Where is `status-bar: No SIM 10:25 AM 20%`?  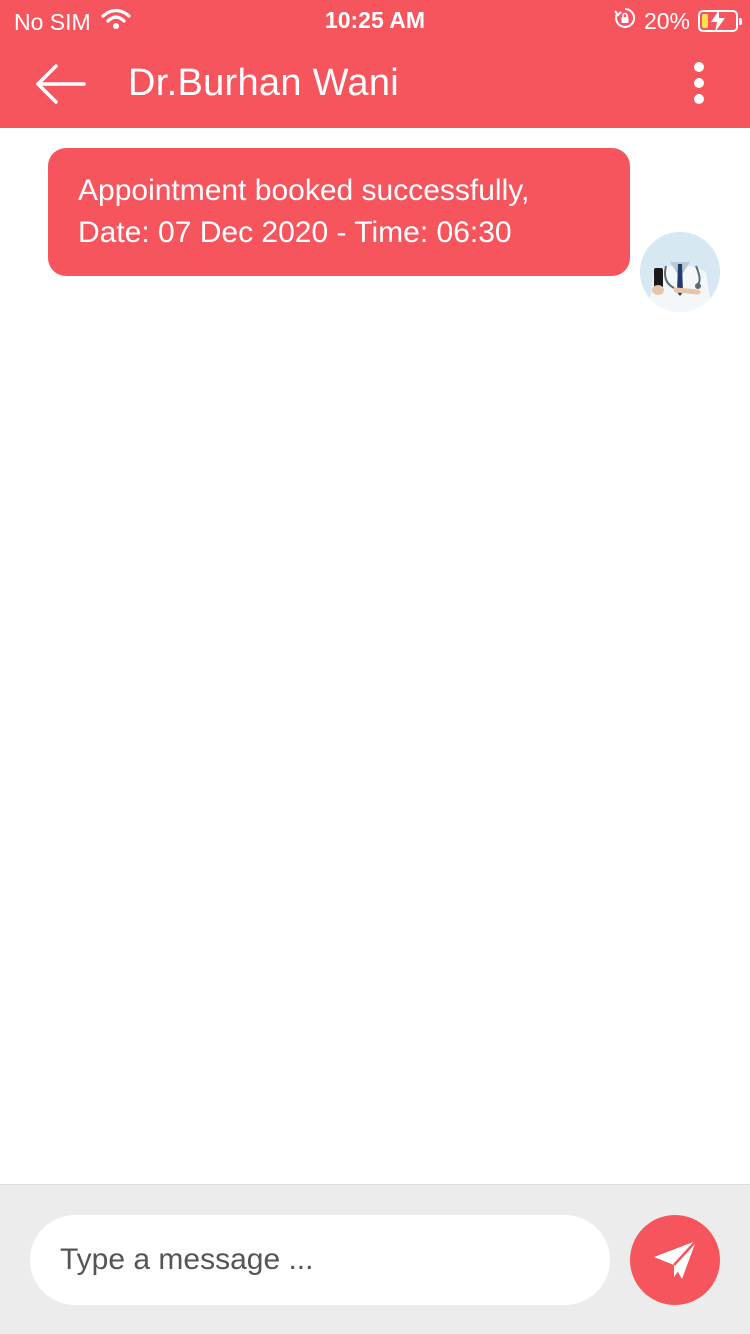 status-bar: No SIM 10:25 AM 20% is located at coordinates (375, 20).